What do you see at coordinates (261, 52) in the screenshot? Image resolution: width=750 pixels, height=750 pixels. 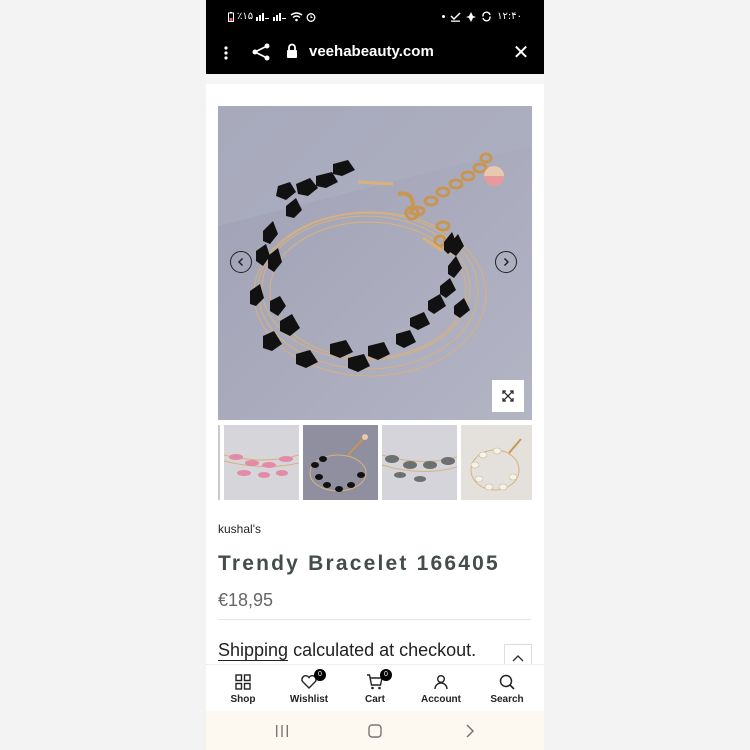 I see `share-icon` at bounding box center [261, 52].